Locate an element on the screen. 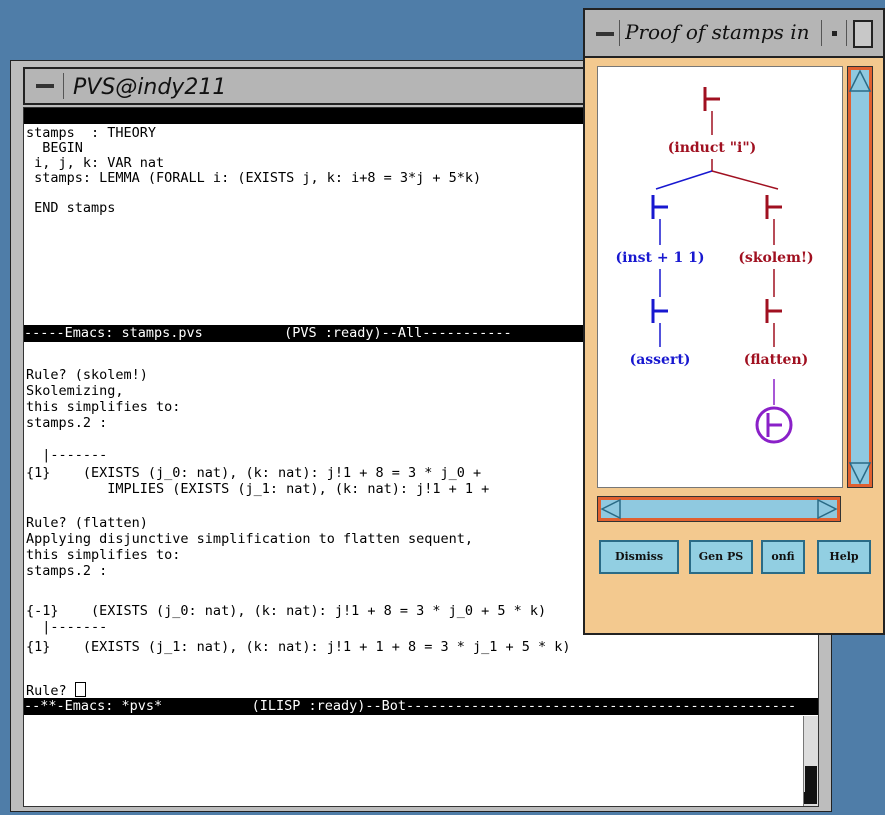 Image resolution: width=885 pixels, height=815 pixels. menu-edit: Edit is located at coordinates (240, 131).